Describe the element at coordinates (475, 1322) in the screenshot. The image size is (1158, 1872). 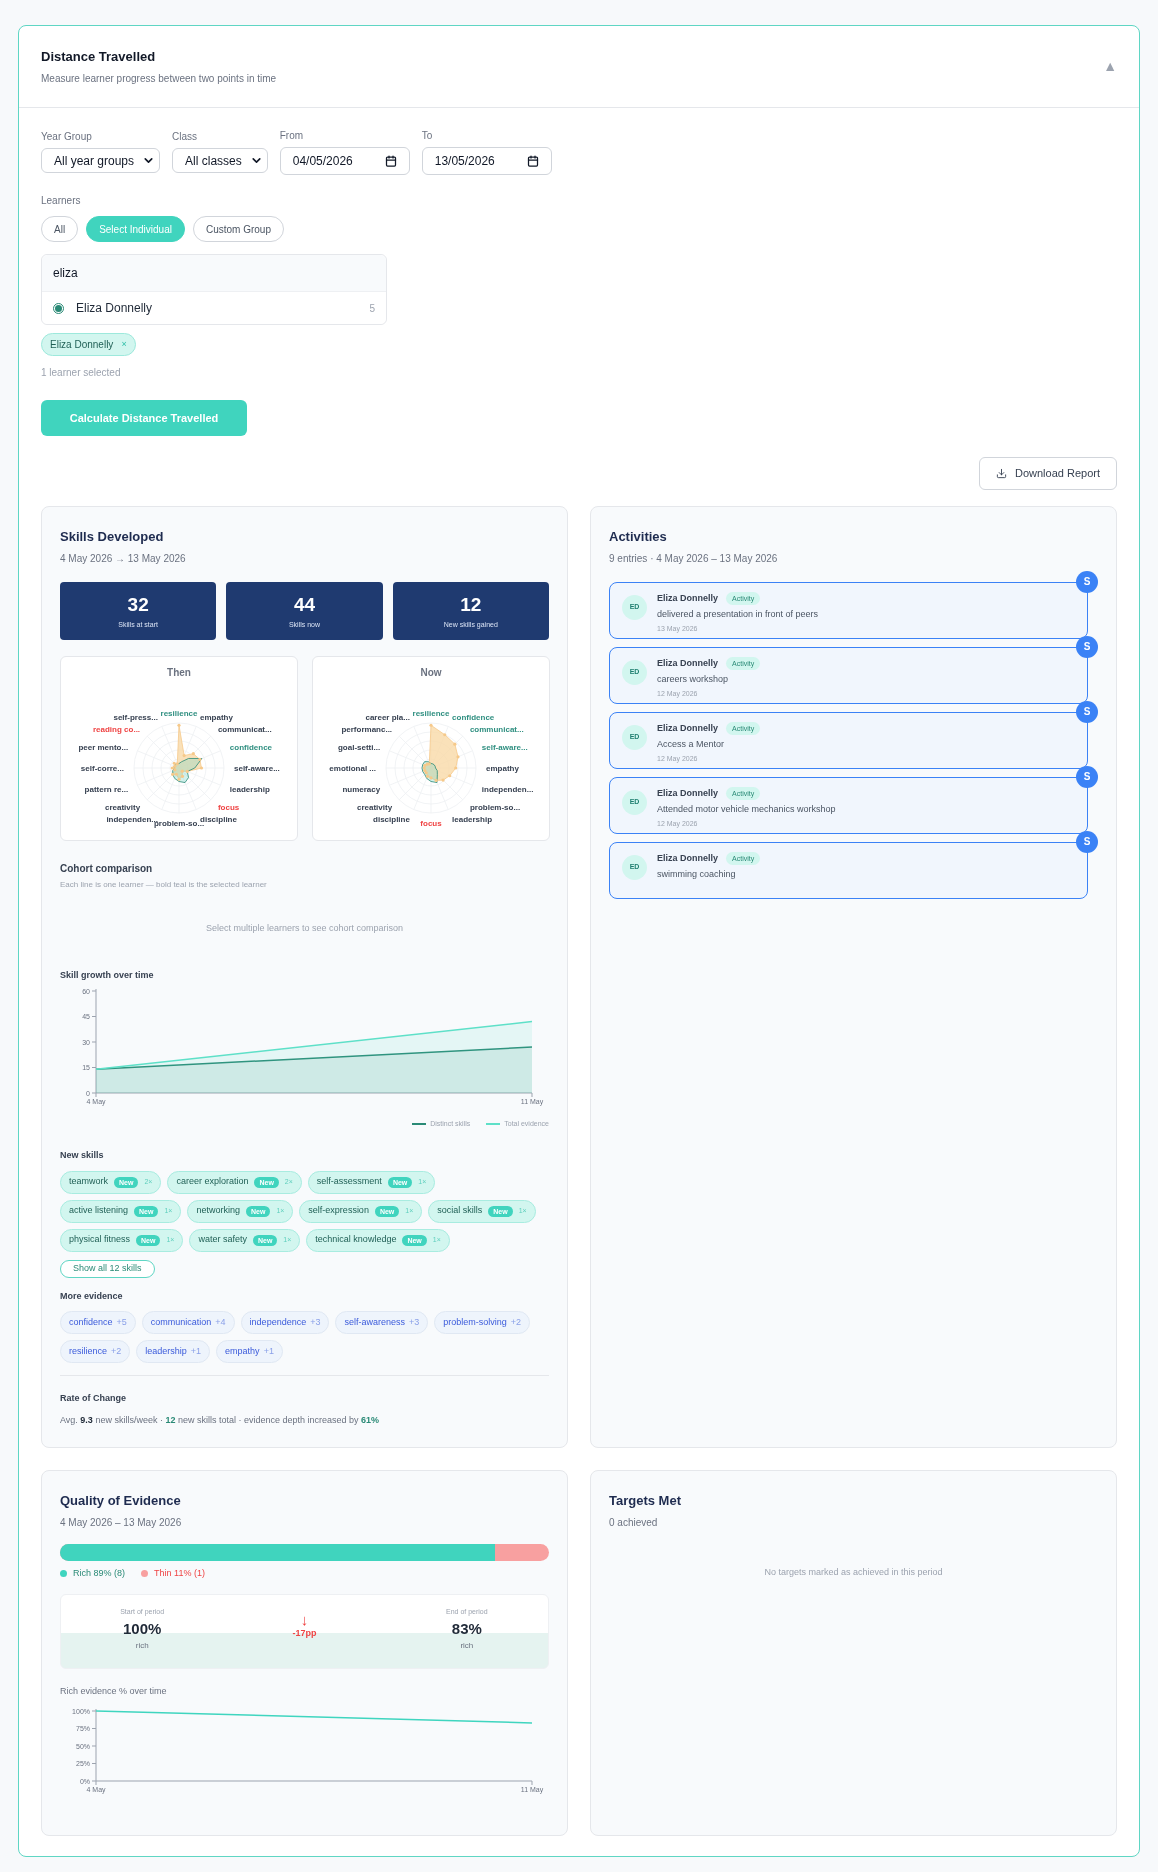
I see `skill-name: problem-solving` at that location.